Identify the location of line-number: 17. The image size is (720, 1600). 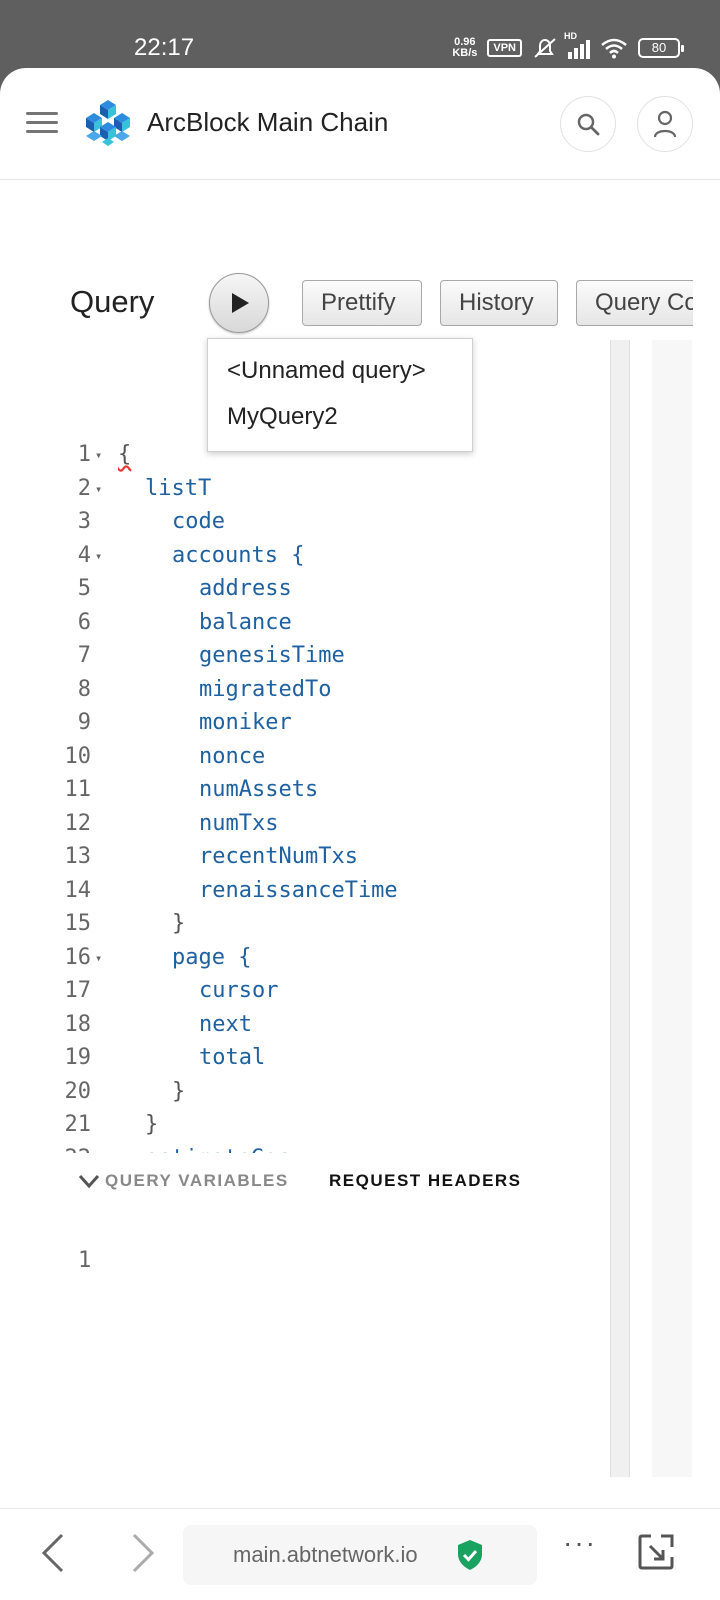
(78, 990).